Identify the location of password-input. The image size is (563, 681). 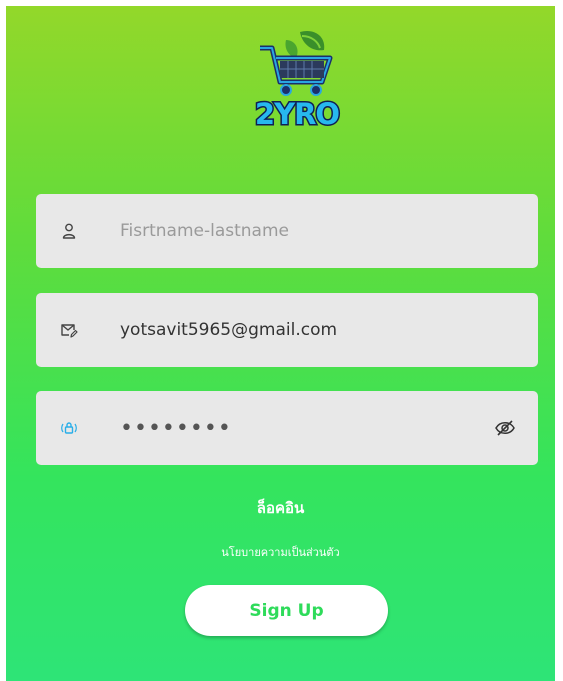
(300, 428).